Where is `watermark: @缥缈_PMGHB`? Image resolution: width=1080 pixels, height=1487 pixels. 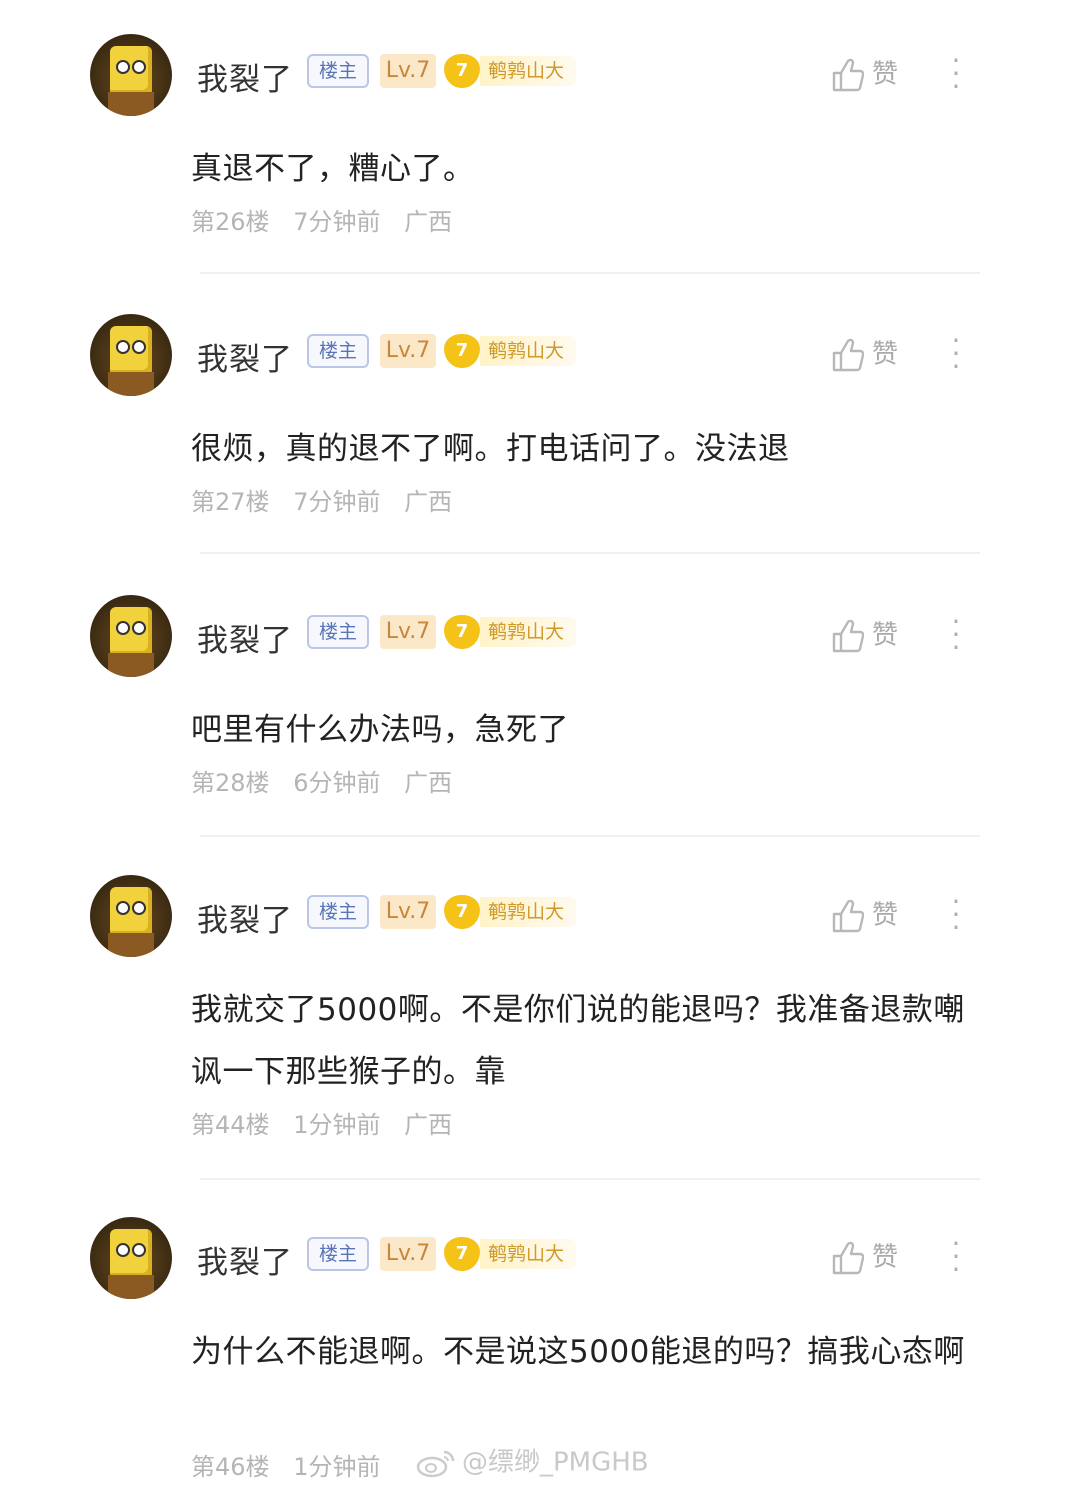 watermark: @缥缈_PMGHB is located at coordinates (532, 1462).